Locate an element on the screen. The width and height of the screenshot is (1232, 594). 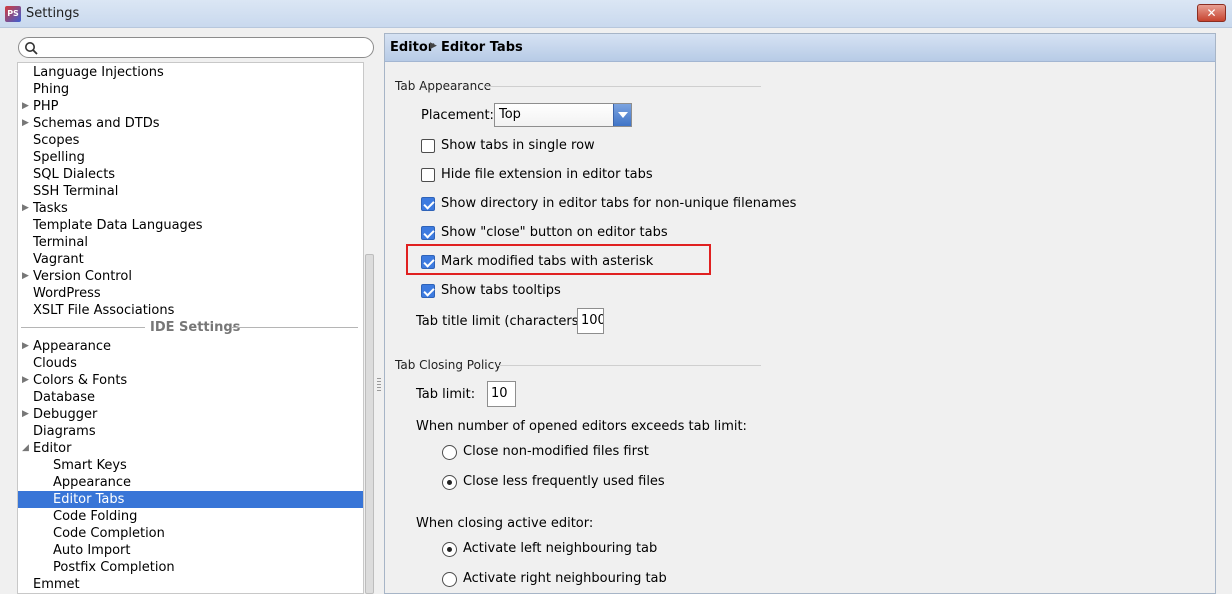
tree-item-label: XSLT File Associations is located at coordinates (104, 310).